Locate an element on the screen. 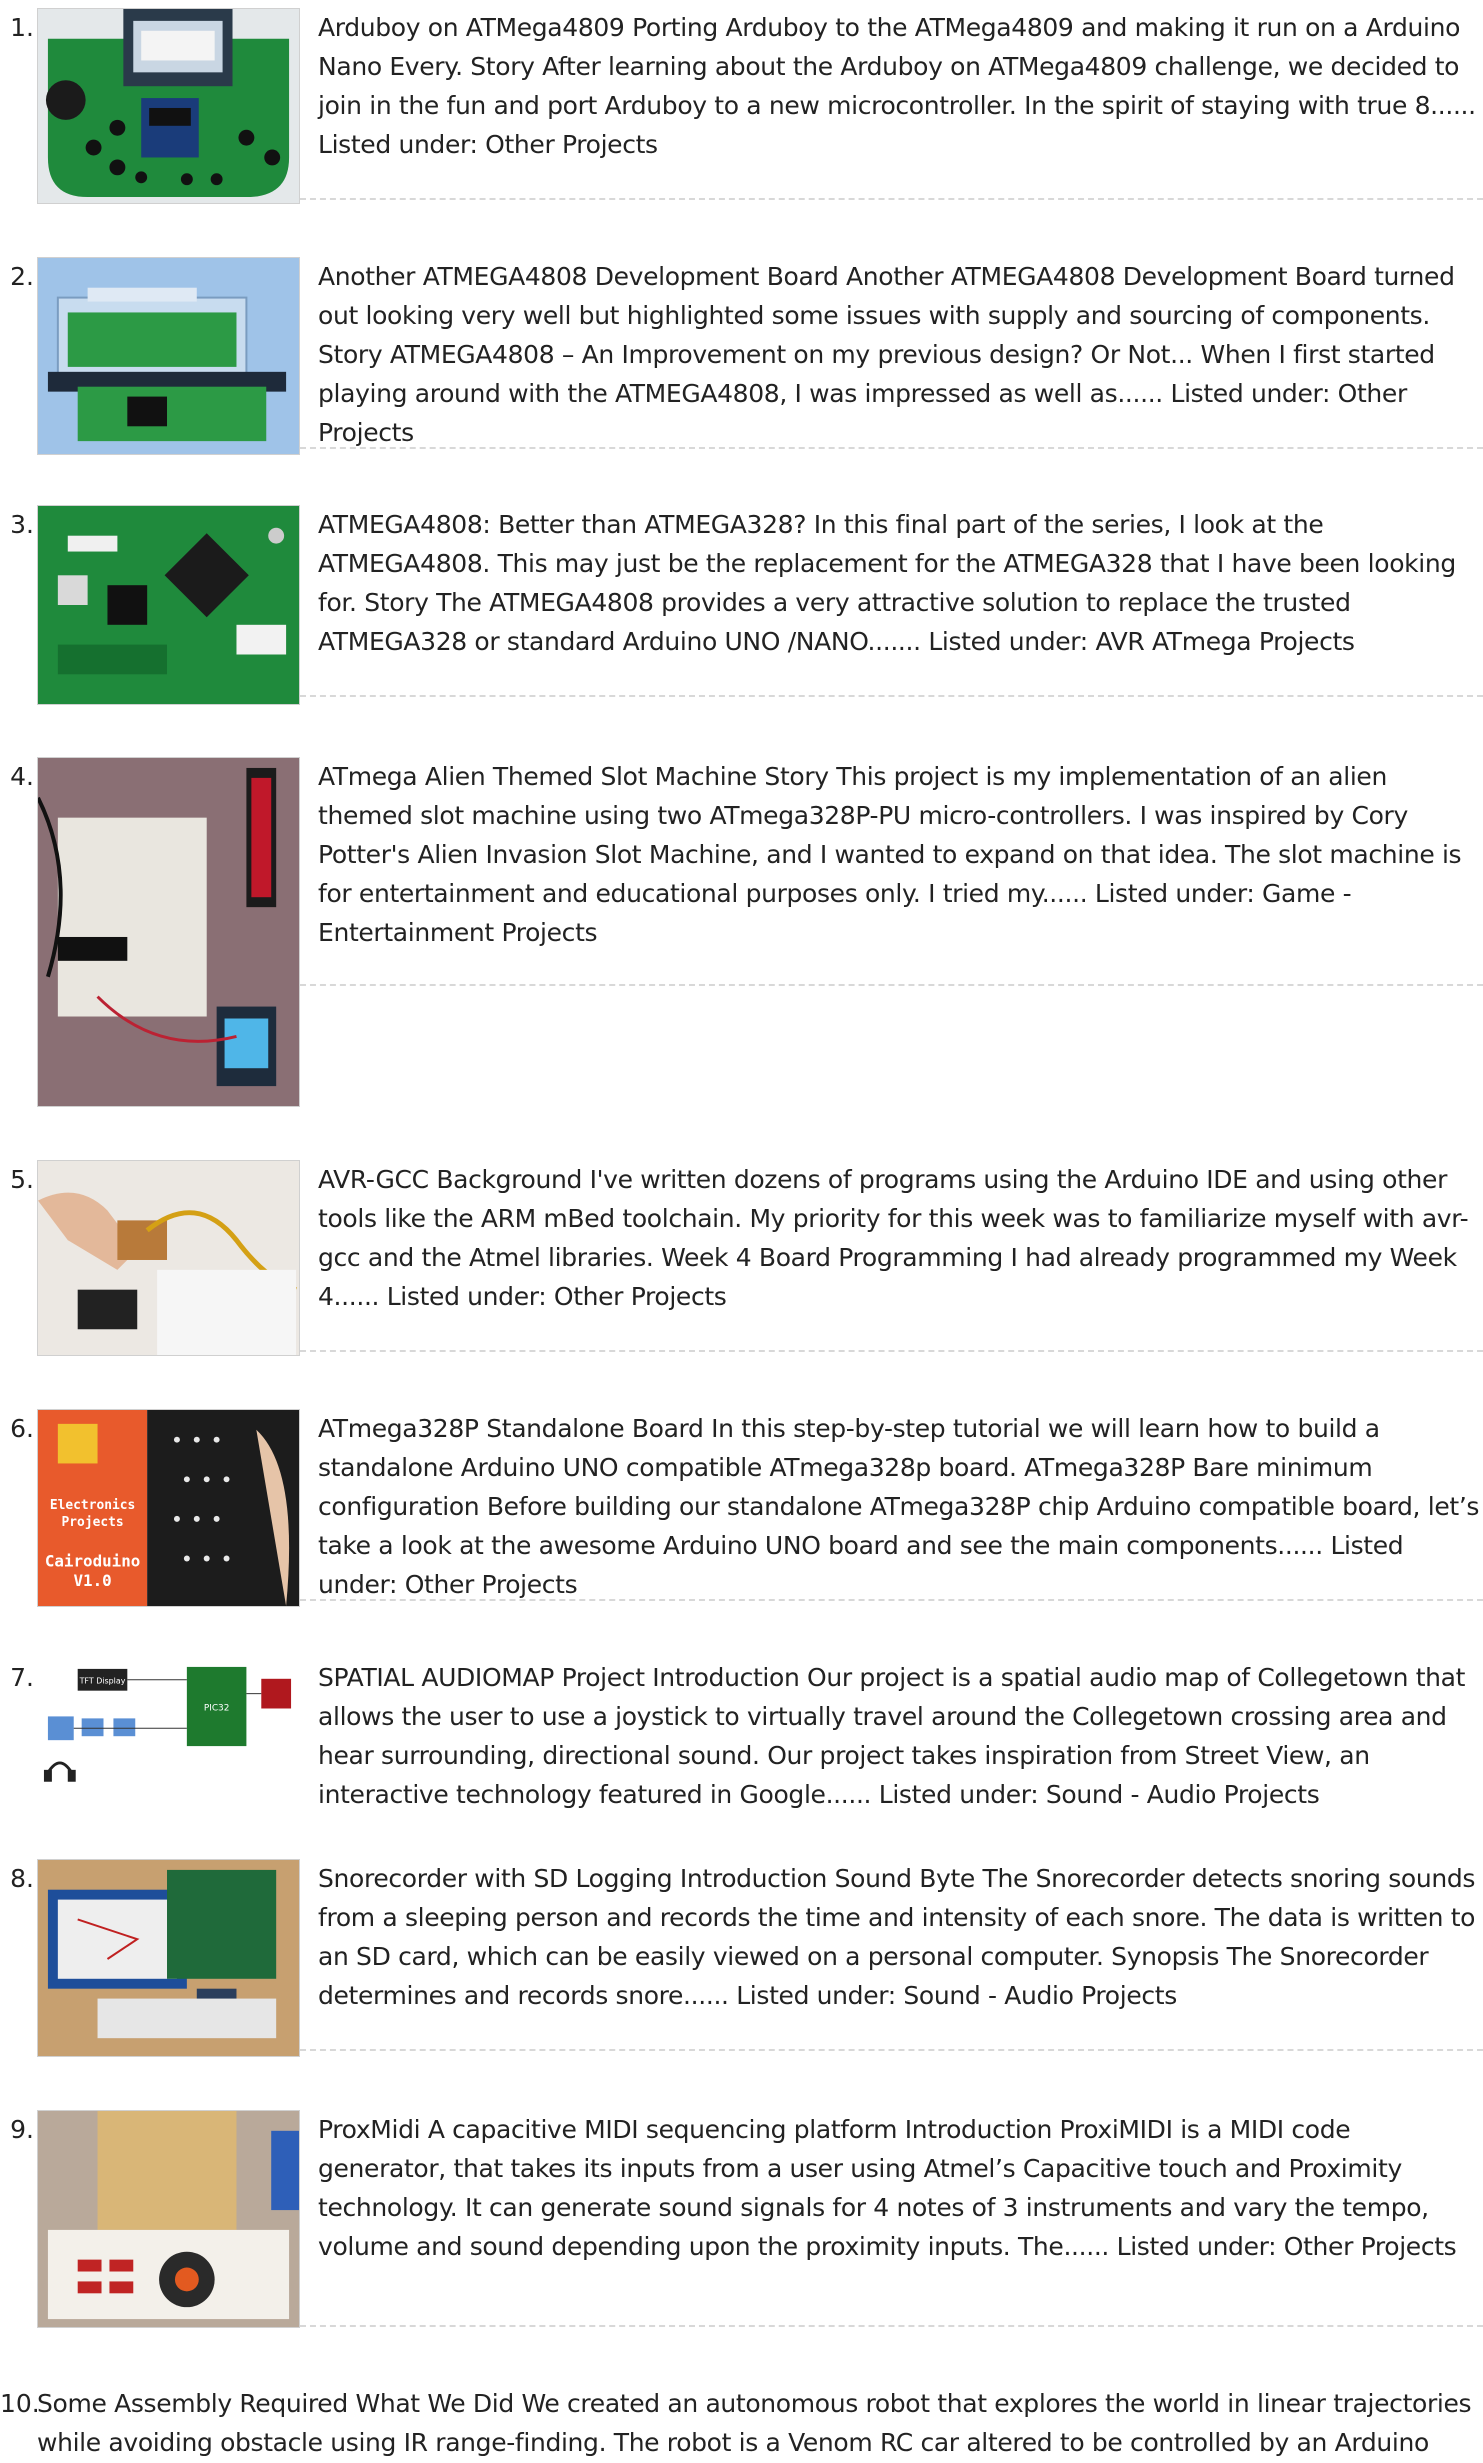  audio-diagram-image: TFT Display PIC32 is located at coordinates (168, 1756).